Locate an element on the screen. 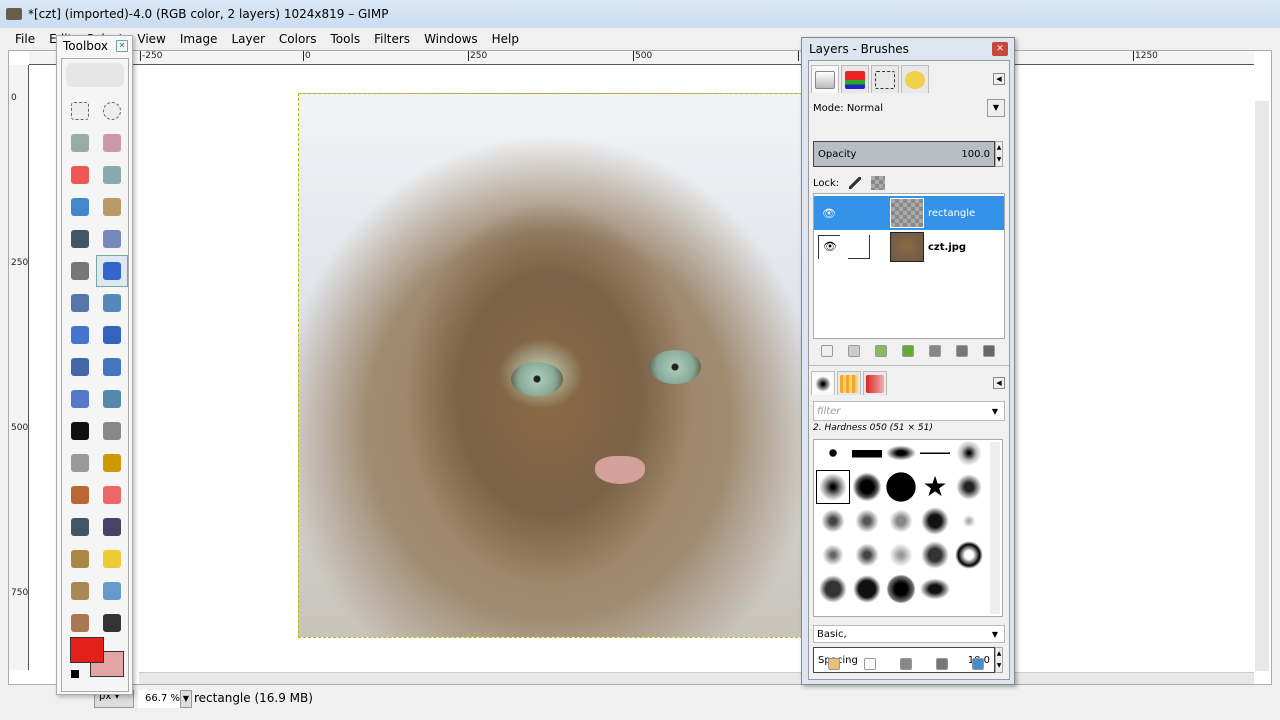  tab-channels is located at coordinates (855, 79).